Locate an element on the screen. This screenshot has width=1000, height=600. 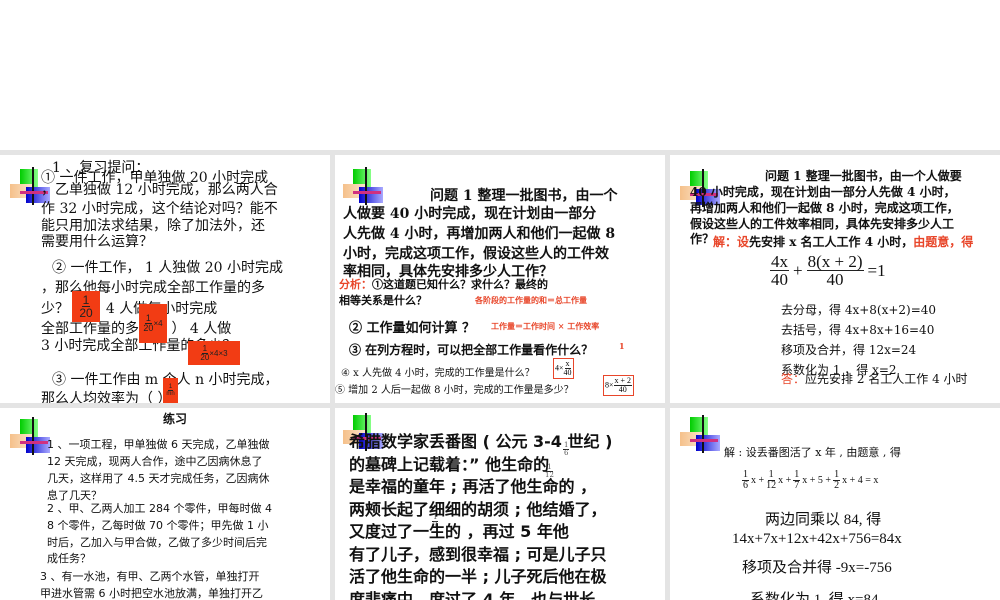
text-line: 8 个零件，乙每时做 70 个零件；甲先做 1 小 is located at coordinates (158, 525).